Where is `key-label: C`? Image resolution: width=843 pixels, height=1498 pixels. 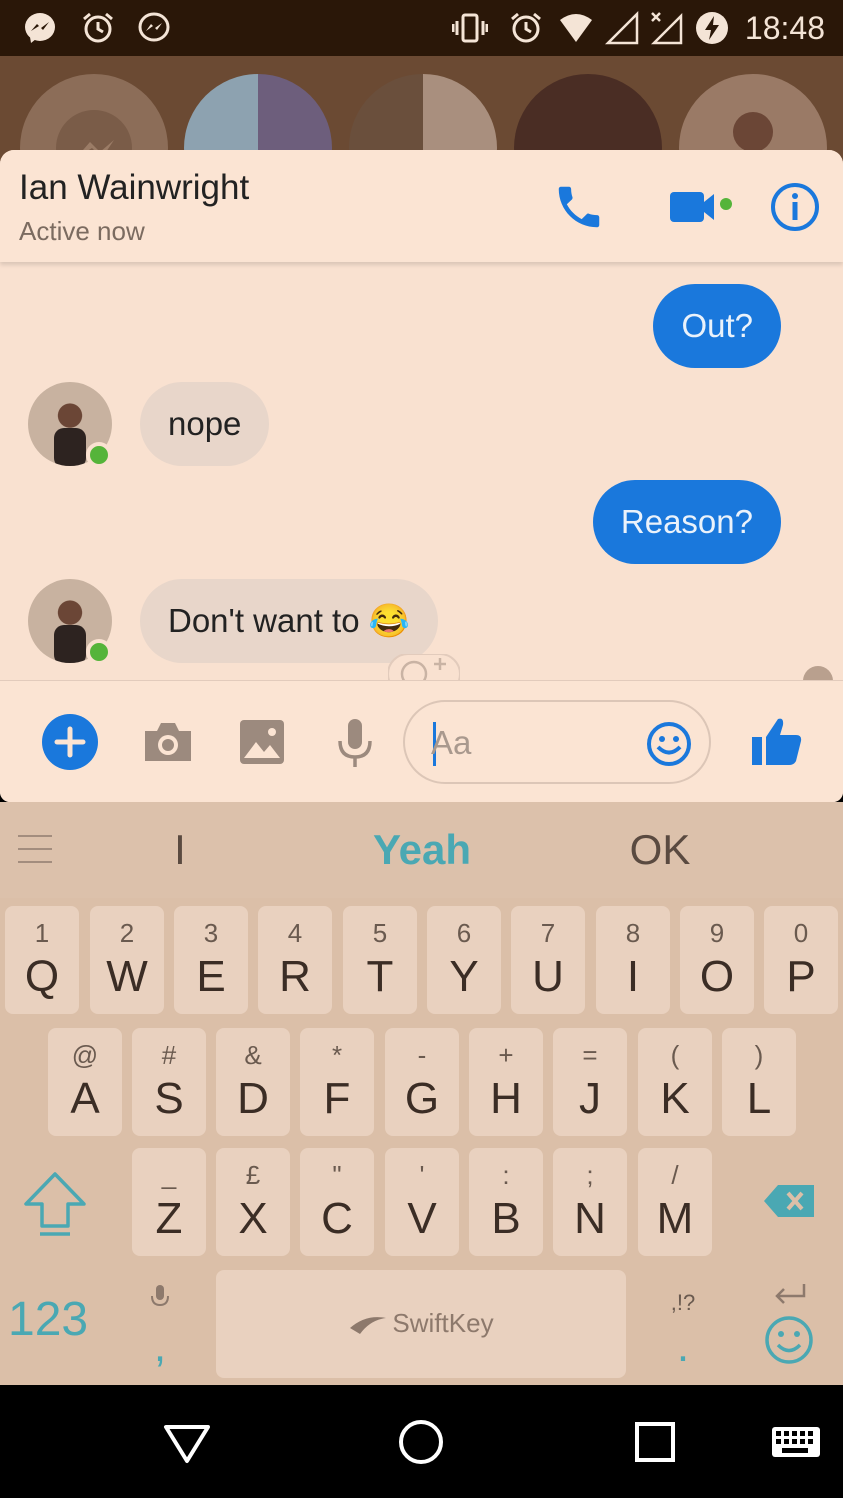
key-label: C is located at coordinates (337, 1218).